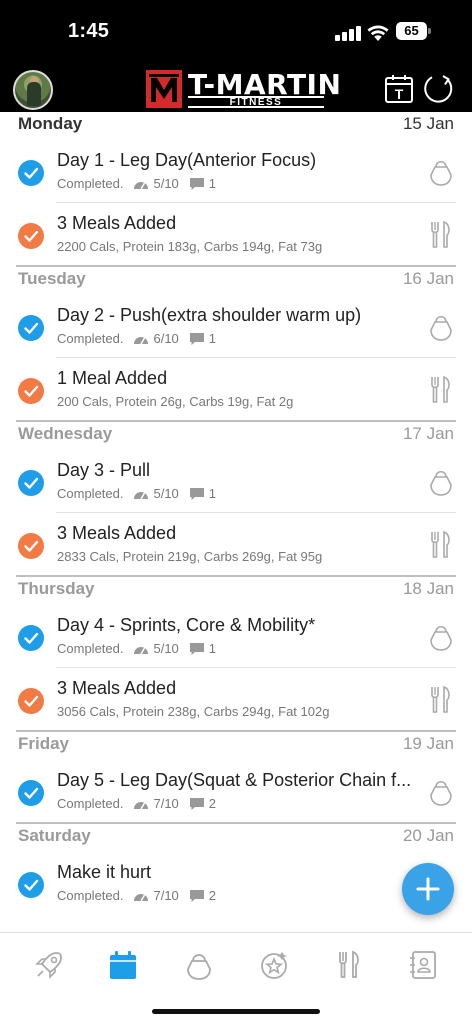  Describe the element at coordinates (274, 965) in the screenshot. I see `tab-achievement-icon` at that location.